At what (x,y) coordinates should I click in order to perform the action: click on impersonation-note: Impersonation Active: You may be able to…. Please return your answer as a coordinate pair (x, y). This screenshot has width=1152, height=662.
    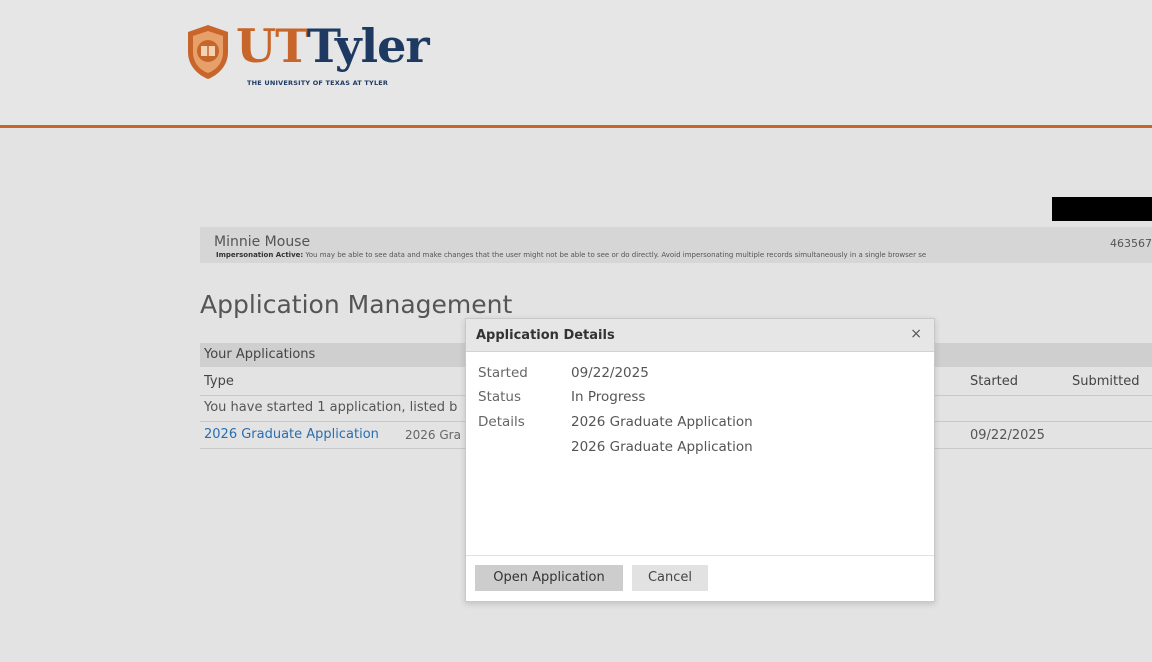
    Looking at the image, I should click on (571, 255).